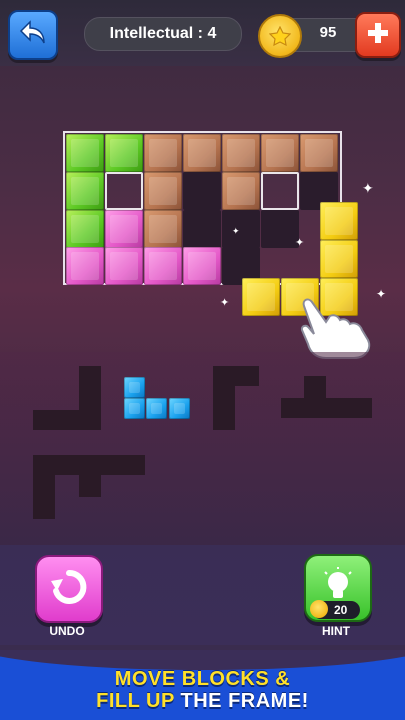  What do you see at coordinates (341, 610) in the screenshot?
I see `hint-cost-value: 20` at bounding box center [341, 610].